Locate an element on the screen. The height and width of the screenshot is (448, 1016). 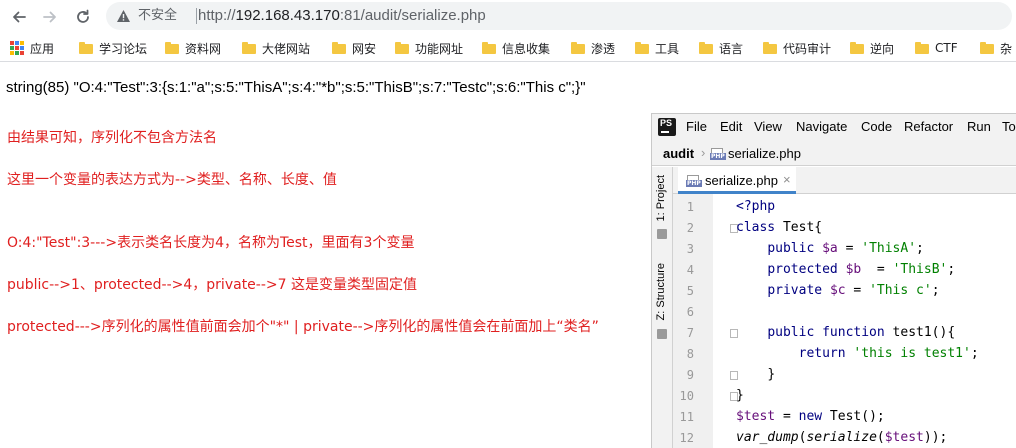
code-keyword: private is located at coordinates (795, 290).